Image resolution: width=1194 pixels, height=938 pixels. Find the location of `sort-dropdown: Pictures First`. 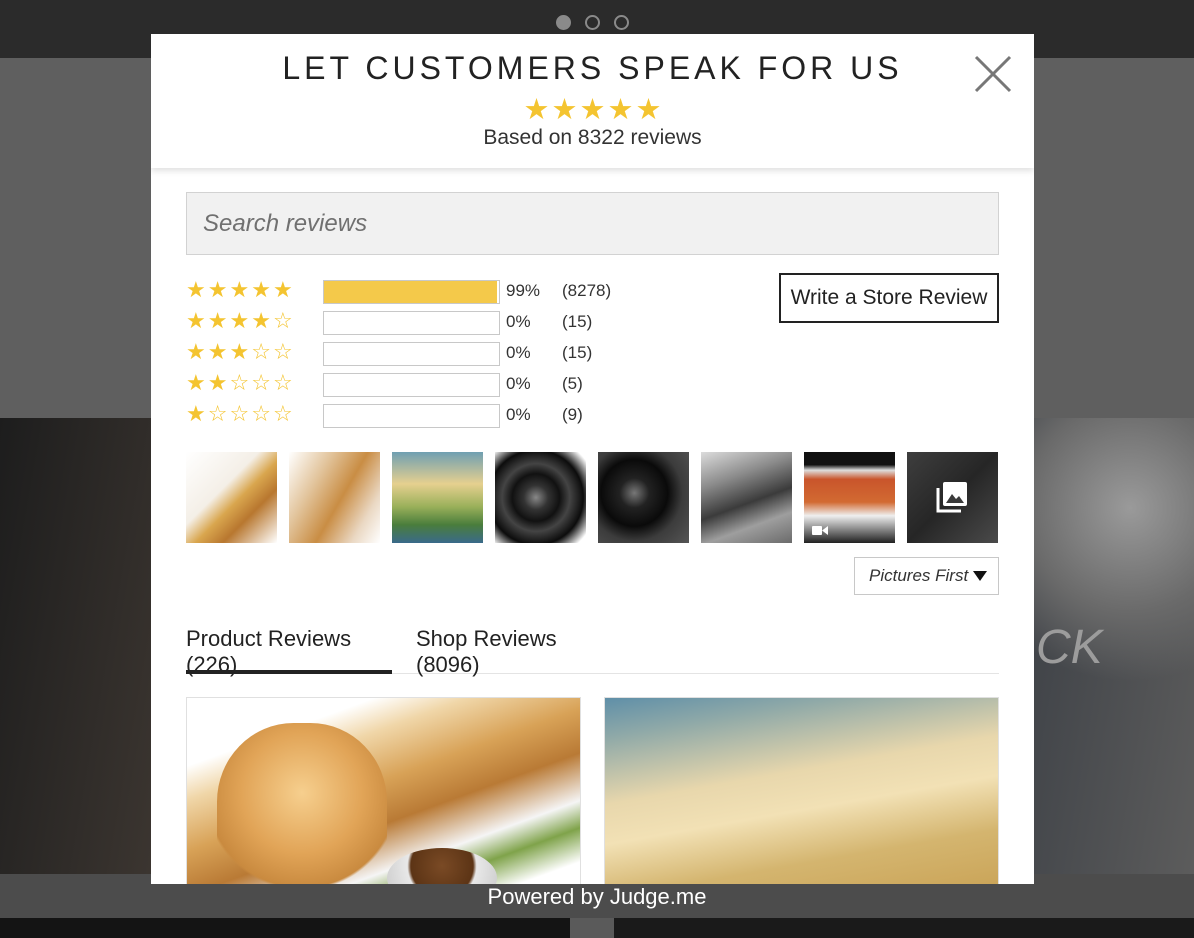

sort-dropdown: Pictures First is located at coordinates (926, 576).